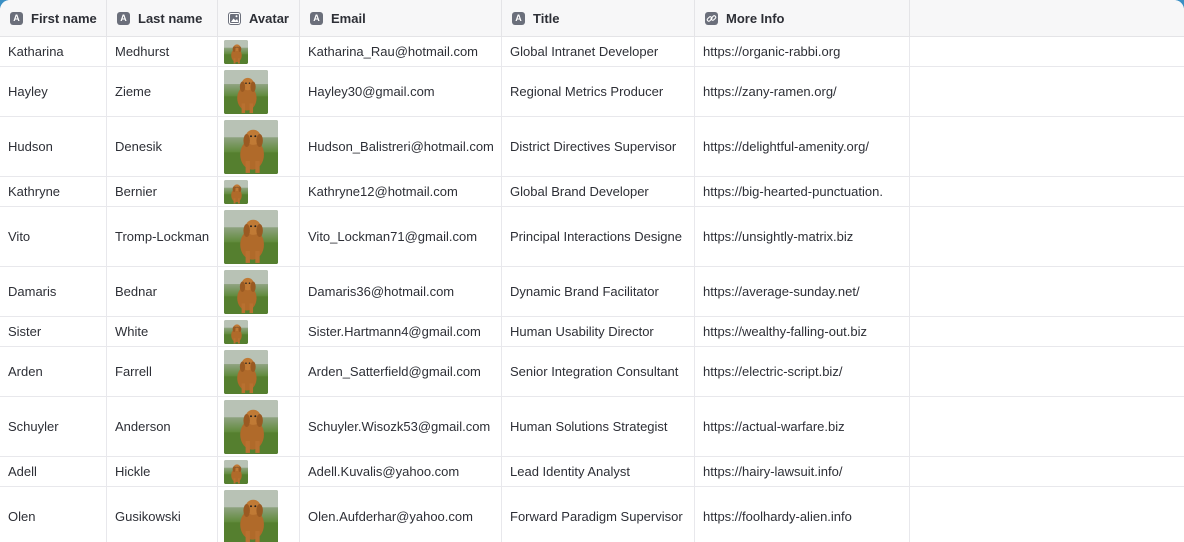 The image size is (1184, 542). I want to click on first-name-cell: Sister, so click(53, 331).